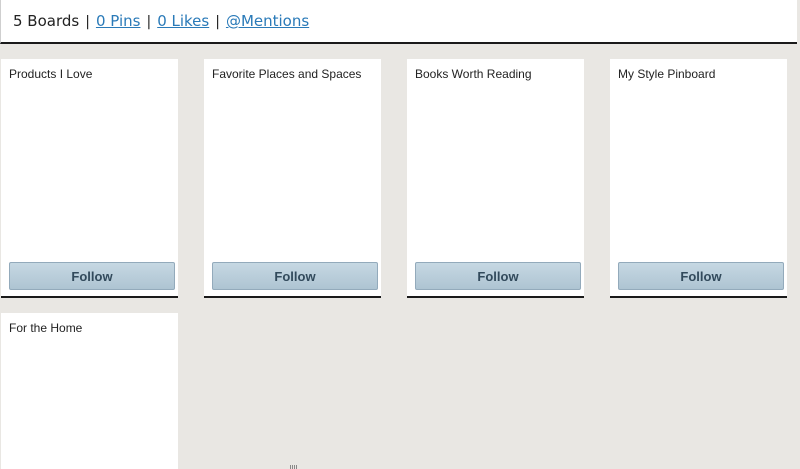  I want to click on board-title: Favorite Places and Spaces, so click(286, 74).